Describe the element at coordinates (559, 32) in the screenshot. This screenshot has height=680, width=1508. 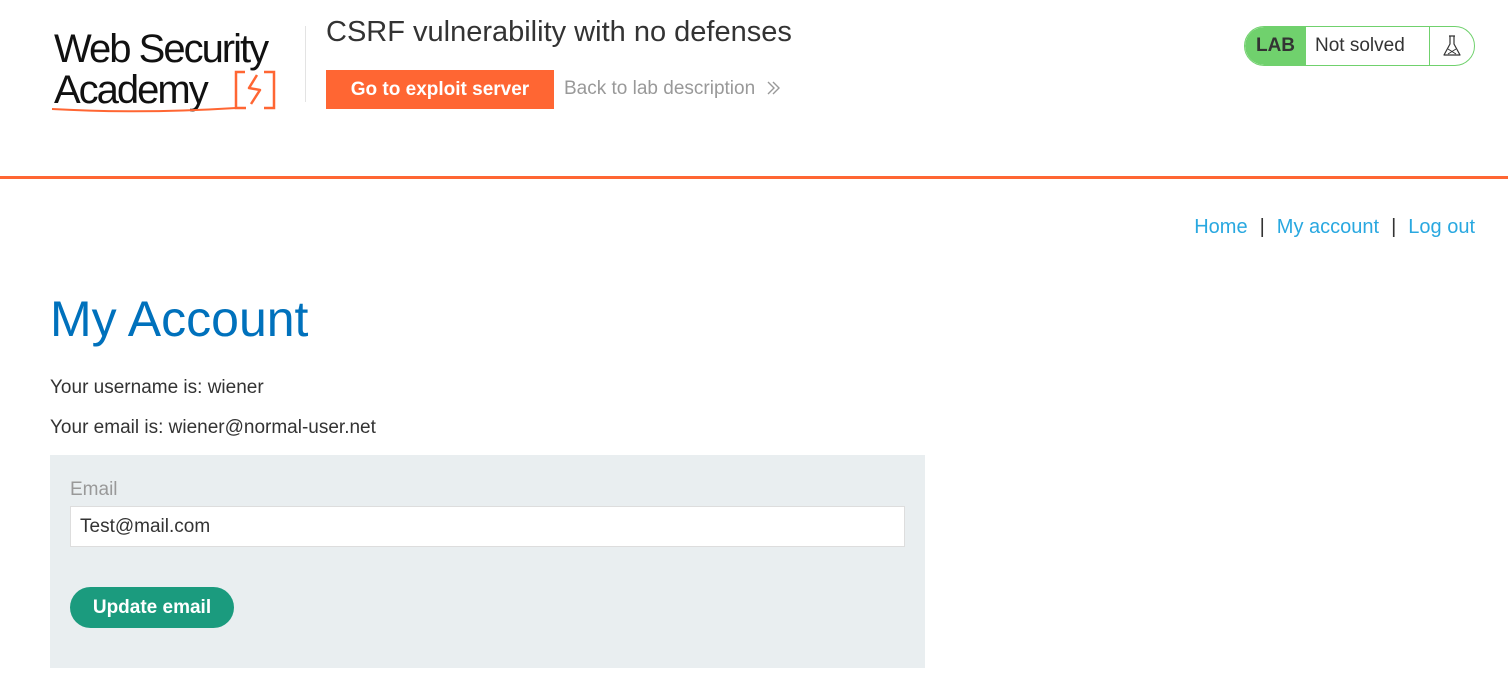
I see `lab-title: CSRF vulnerability with no defenses` at that location.